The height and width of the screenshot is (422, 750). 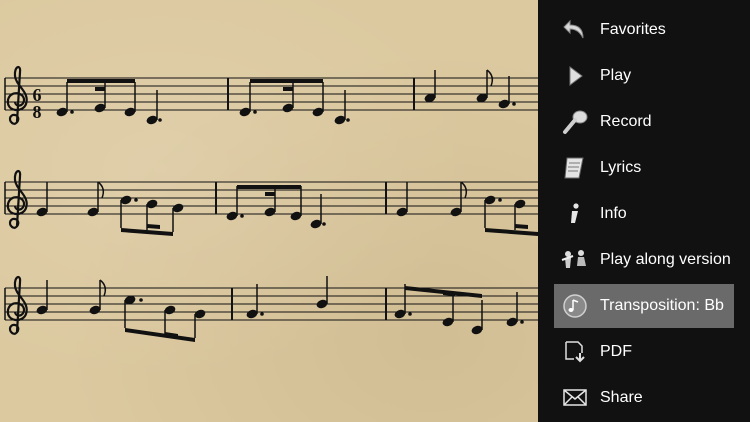 I want to click on menu-item-transposition: Transposition: Bb, so click(x=644, y=306).